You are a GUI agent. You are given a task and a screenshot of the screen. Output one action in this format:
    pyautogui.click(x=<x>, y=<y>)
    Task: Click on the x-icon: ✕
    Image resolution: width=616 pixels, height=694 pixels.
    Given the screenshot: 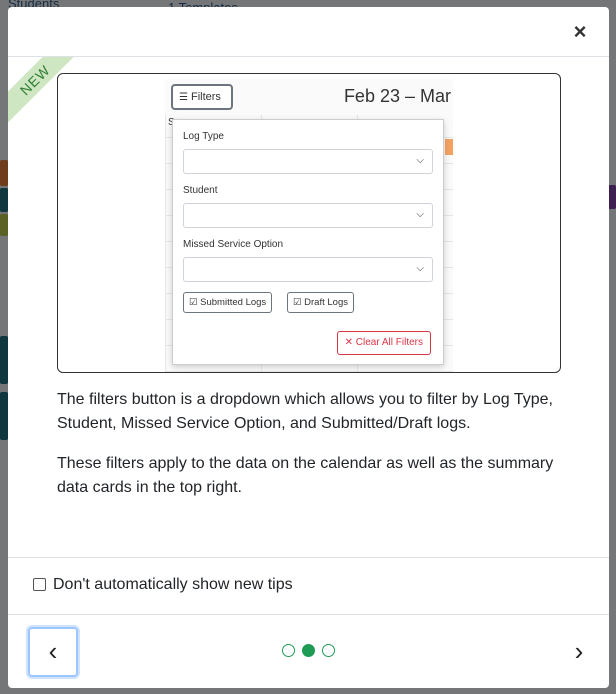 What is the action you would take?
    pyautogui.click(x=350, y=342)
    